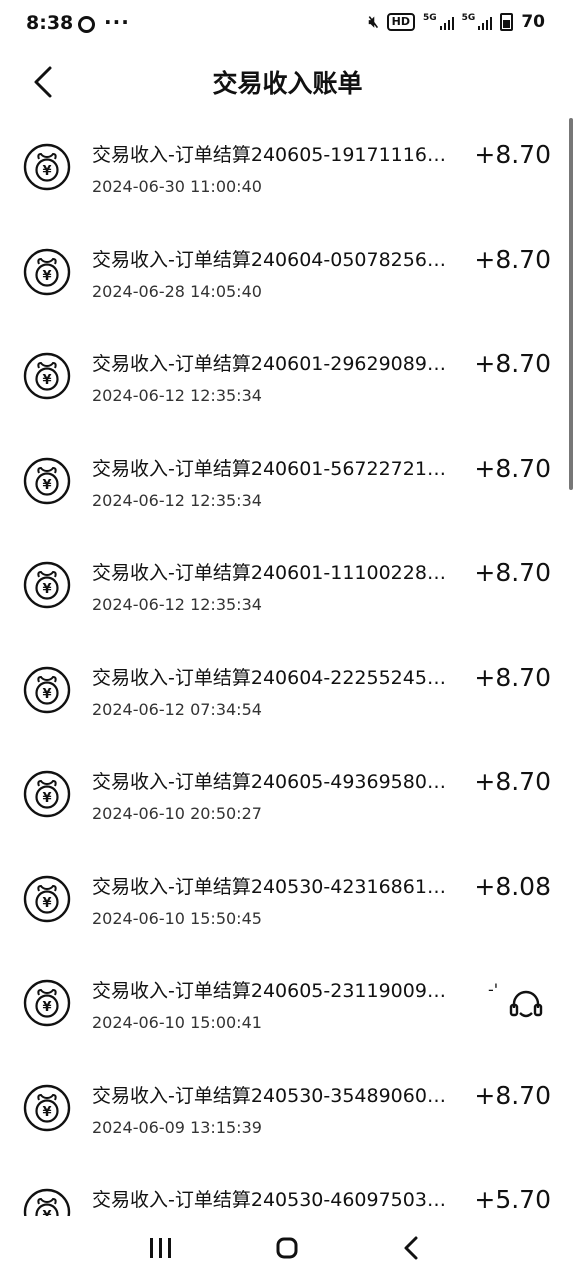 This screenshot has height=1280, width=575. What do you see at coordinates (477, 22) in the screenshot?
I see `signal-icon-2: 5G` at bounding box center [477, 22].